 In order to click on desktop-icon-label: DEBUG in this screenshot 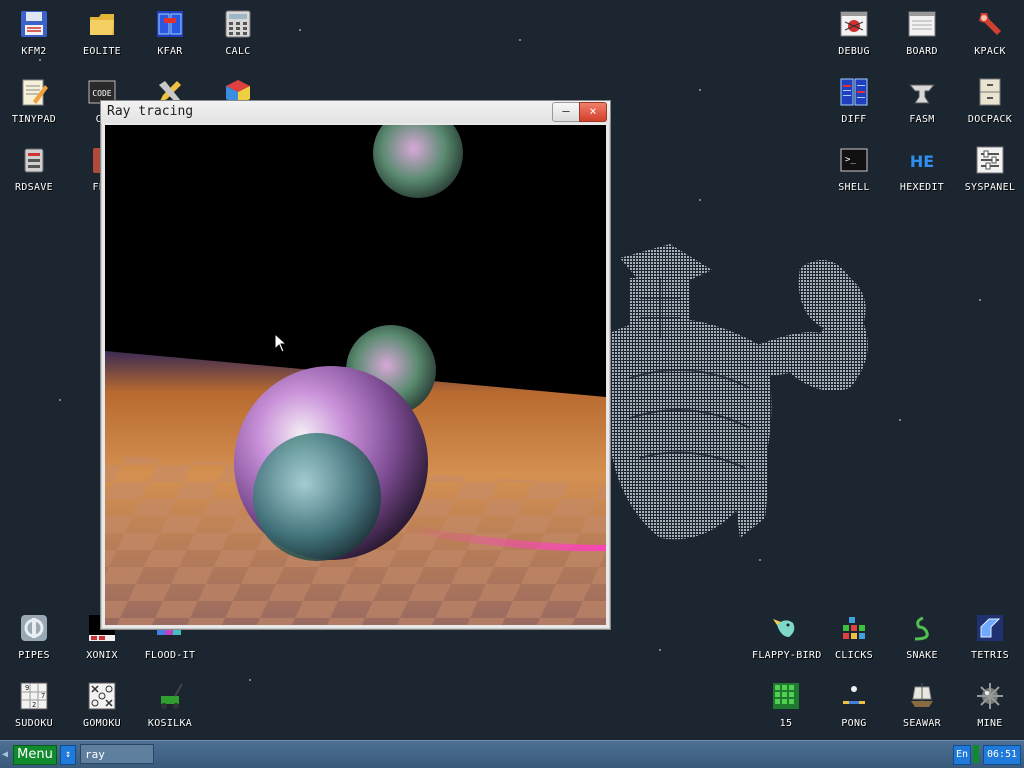, I will do `click(854, 51)`.